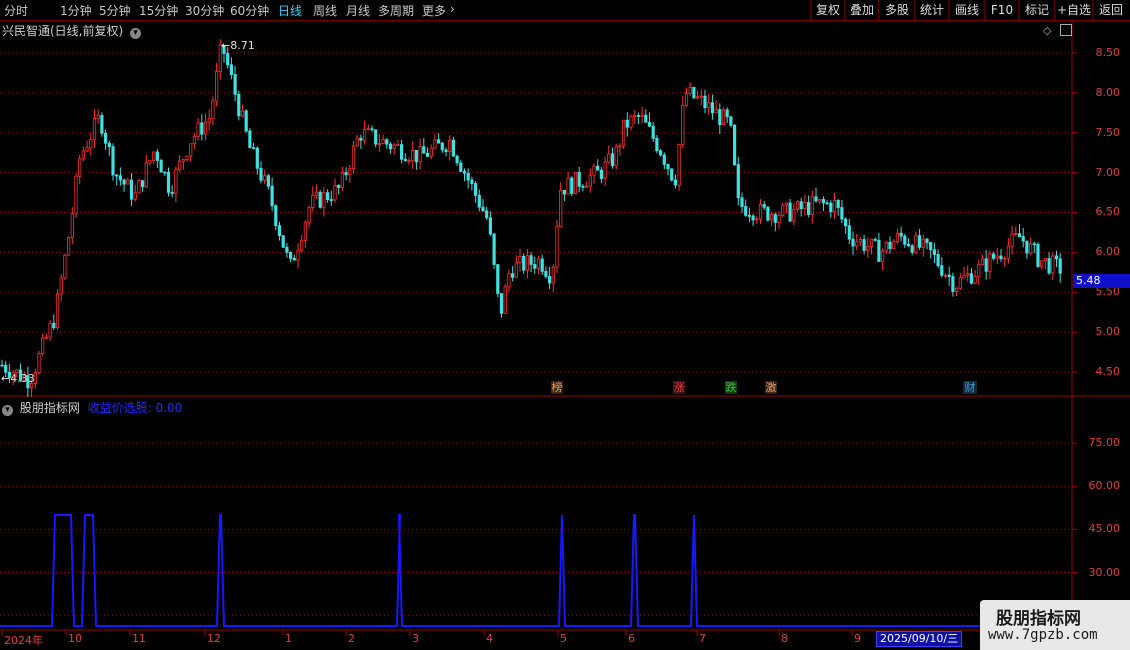 The width and height of the screenshot is (1130, 650). What do you see at coordinates (731, 387) in the screenshot?
I see `event-marker-die: 跌` at bounding box center [731, 387].